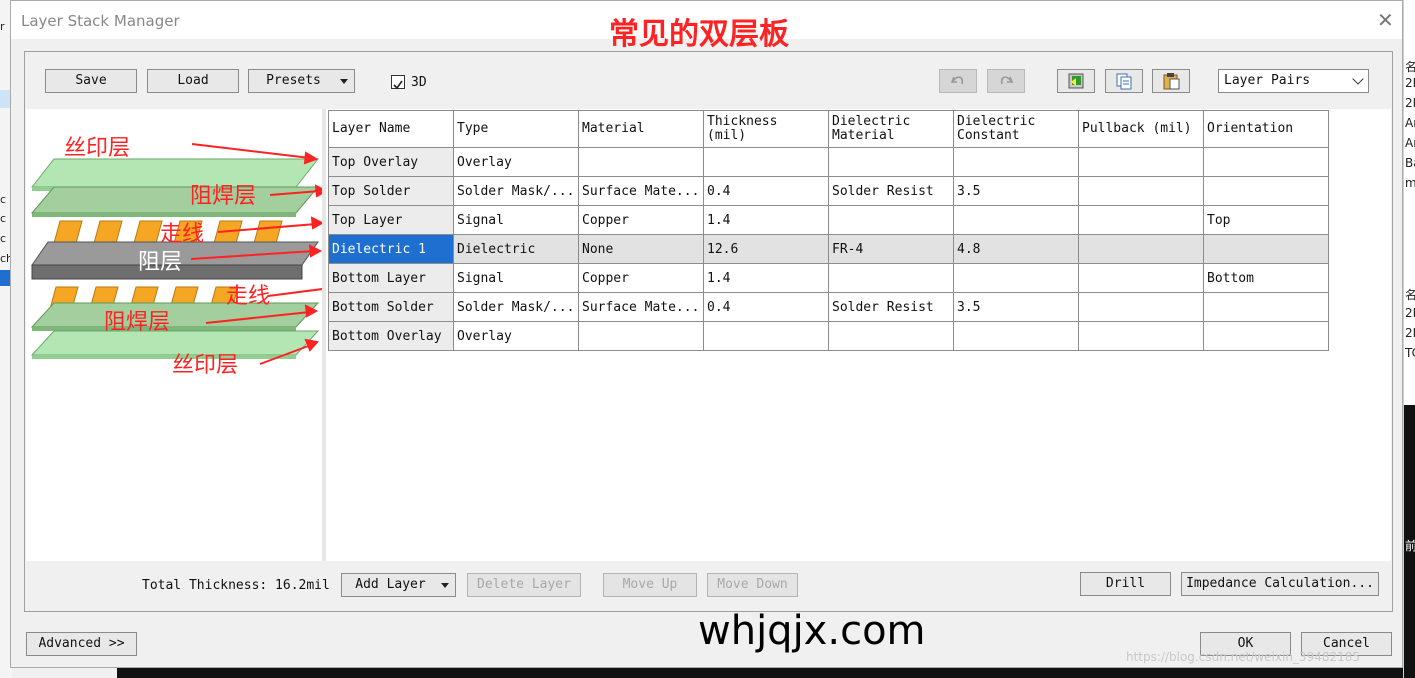 This screenshot has height=678, width=1415. What do you see at coordinates (650, 585) in the screenshot?
I see `move-up-button: Move Up` at bounding box center [650, 585].